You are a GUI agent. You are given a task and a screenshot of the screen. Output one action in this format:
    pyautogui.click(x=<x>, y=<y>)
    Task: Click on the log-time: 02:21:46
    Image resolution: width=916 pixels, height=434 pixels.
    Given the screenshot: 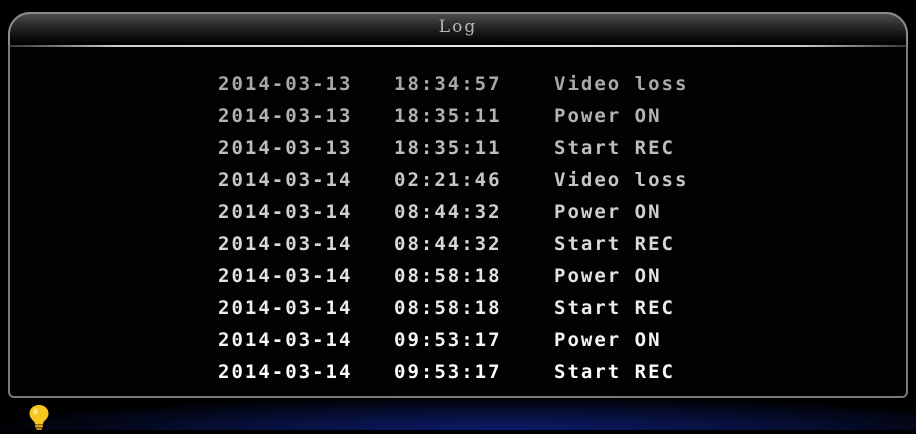 What is the action you would take?
    pyautogui.click(x=448, y=180)
    